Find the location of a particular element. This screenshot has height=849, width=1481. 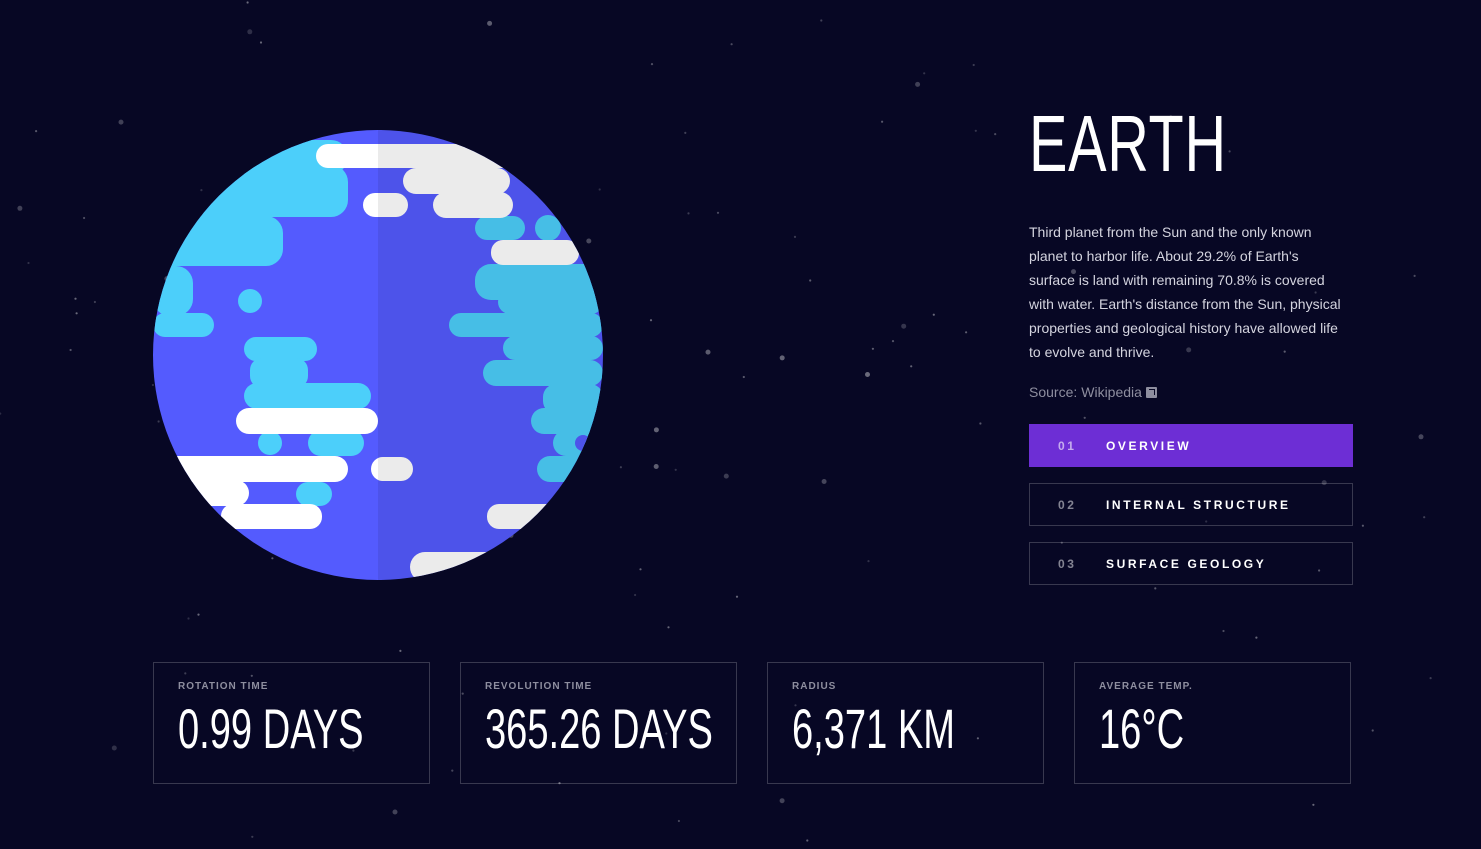

stat-label: AVERAGE TEMP. is located at coordinates (1146, 686).